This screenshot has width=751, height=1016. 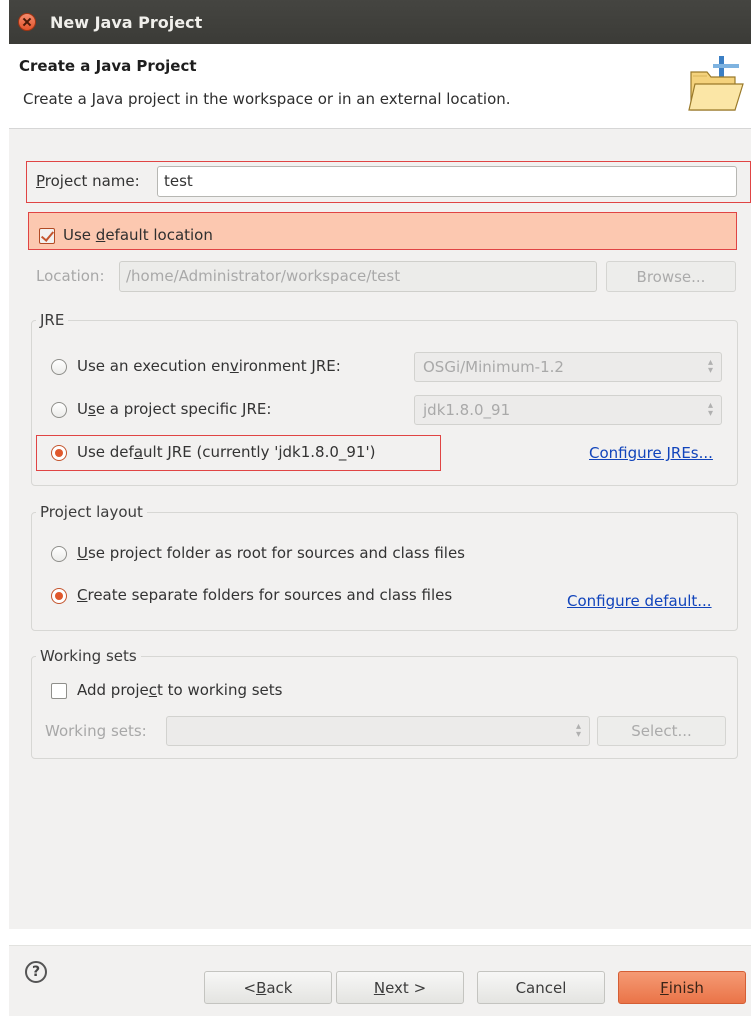 I want to click on working-sets-label: Working sets:, so click(x=96, y=731).